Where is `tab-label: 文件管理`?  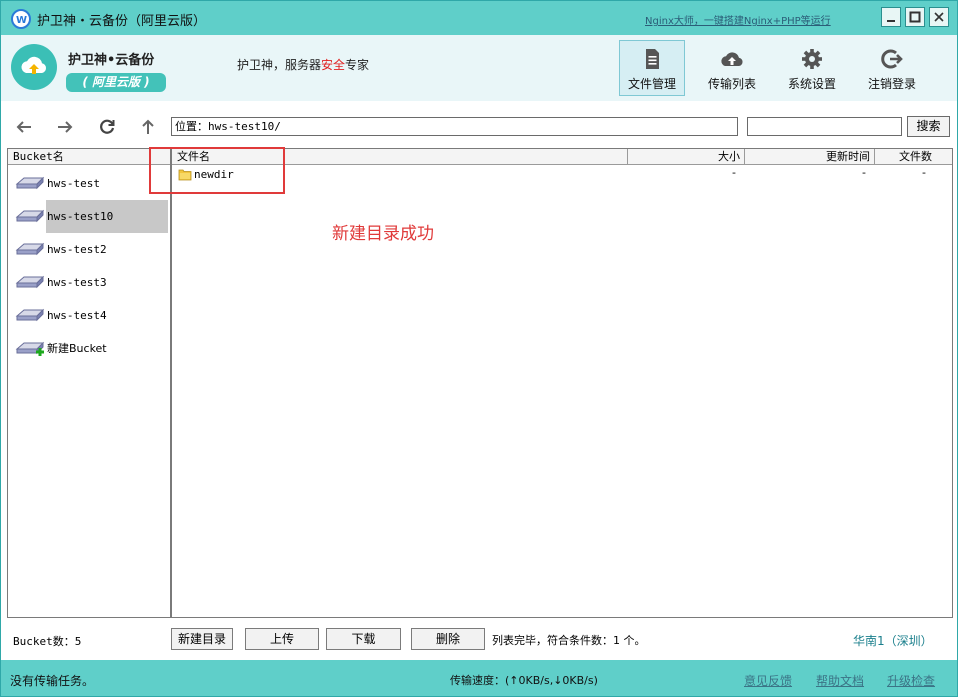
tab-label: 文件管理 is located at coordinates (651, 84).